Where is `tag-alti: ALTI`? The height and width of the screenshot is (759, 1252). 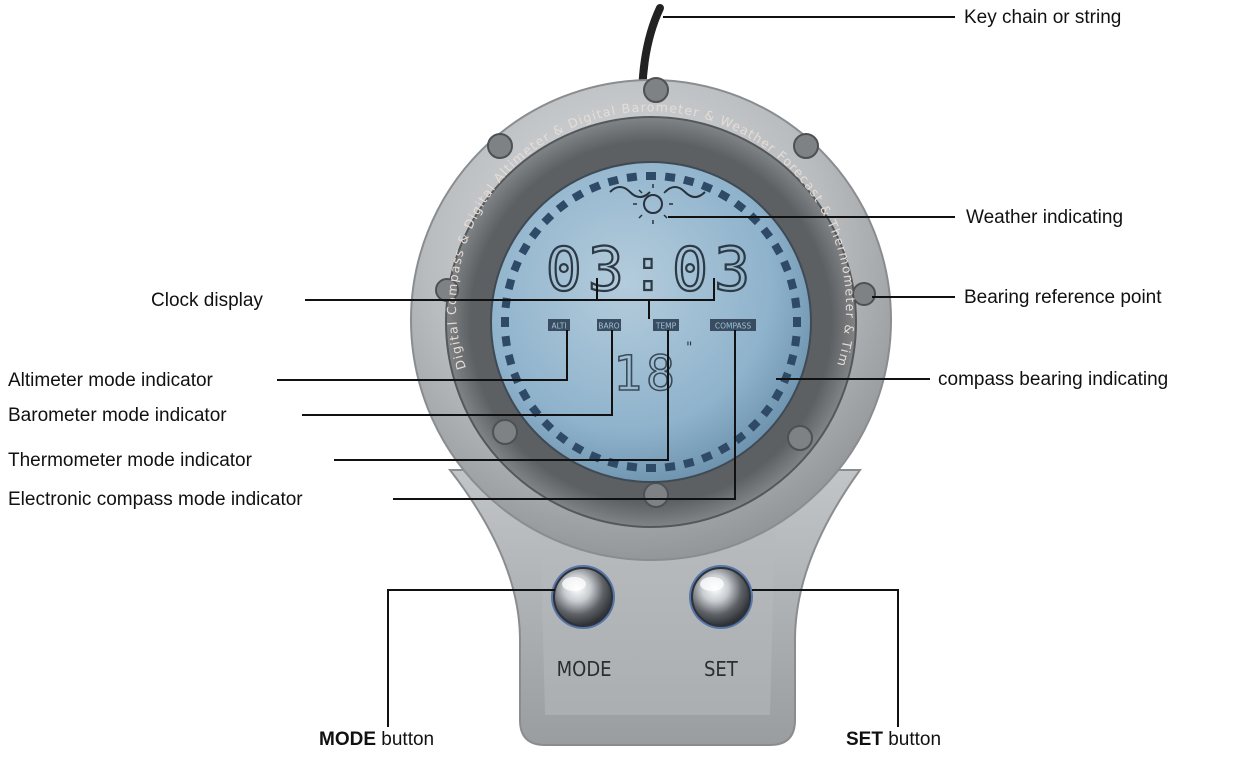
tag-alti: ALTI is located at coordinates (558, 326).